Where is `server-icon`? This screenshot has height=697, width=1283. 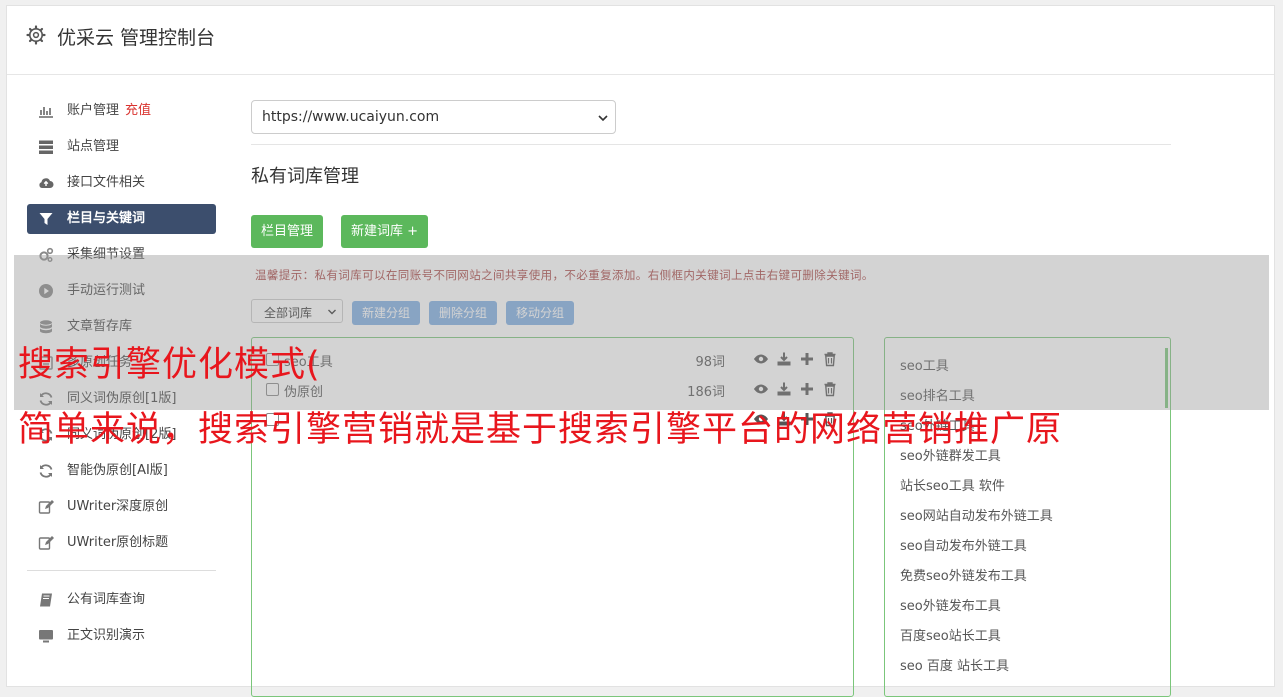 server-icon is located at coordinates (46, 147).